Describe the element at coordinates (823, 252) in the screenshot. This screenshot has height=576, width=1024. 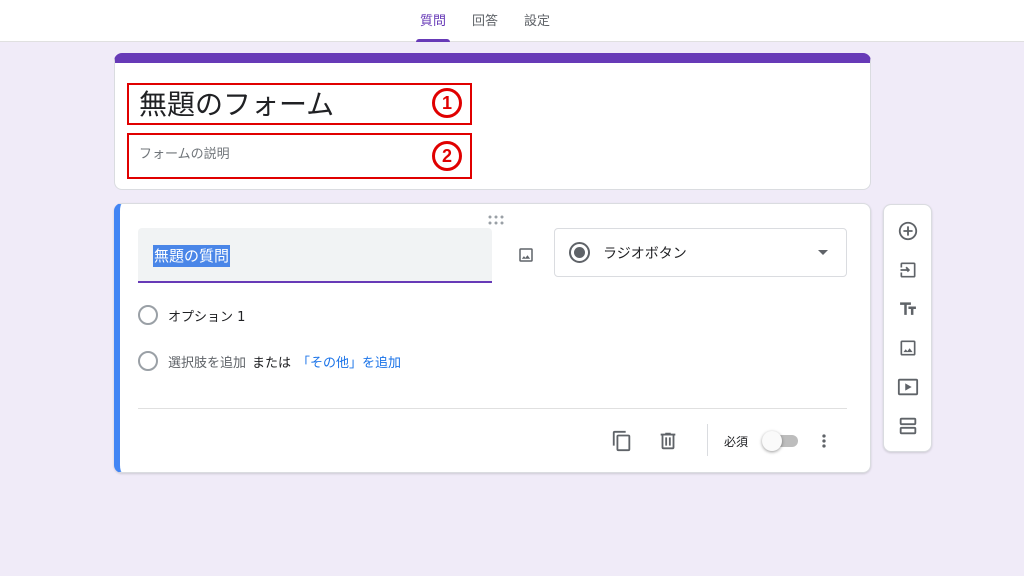
I see `chevron-down-icon` at that location.